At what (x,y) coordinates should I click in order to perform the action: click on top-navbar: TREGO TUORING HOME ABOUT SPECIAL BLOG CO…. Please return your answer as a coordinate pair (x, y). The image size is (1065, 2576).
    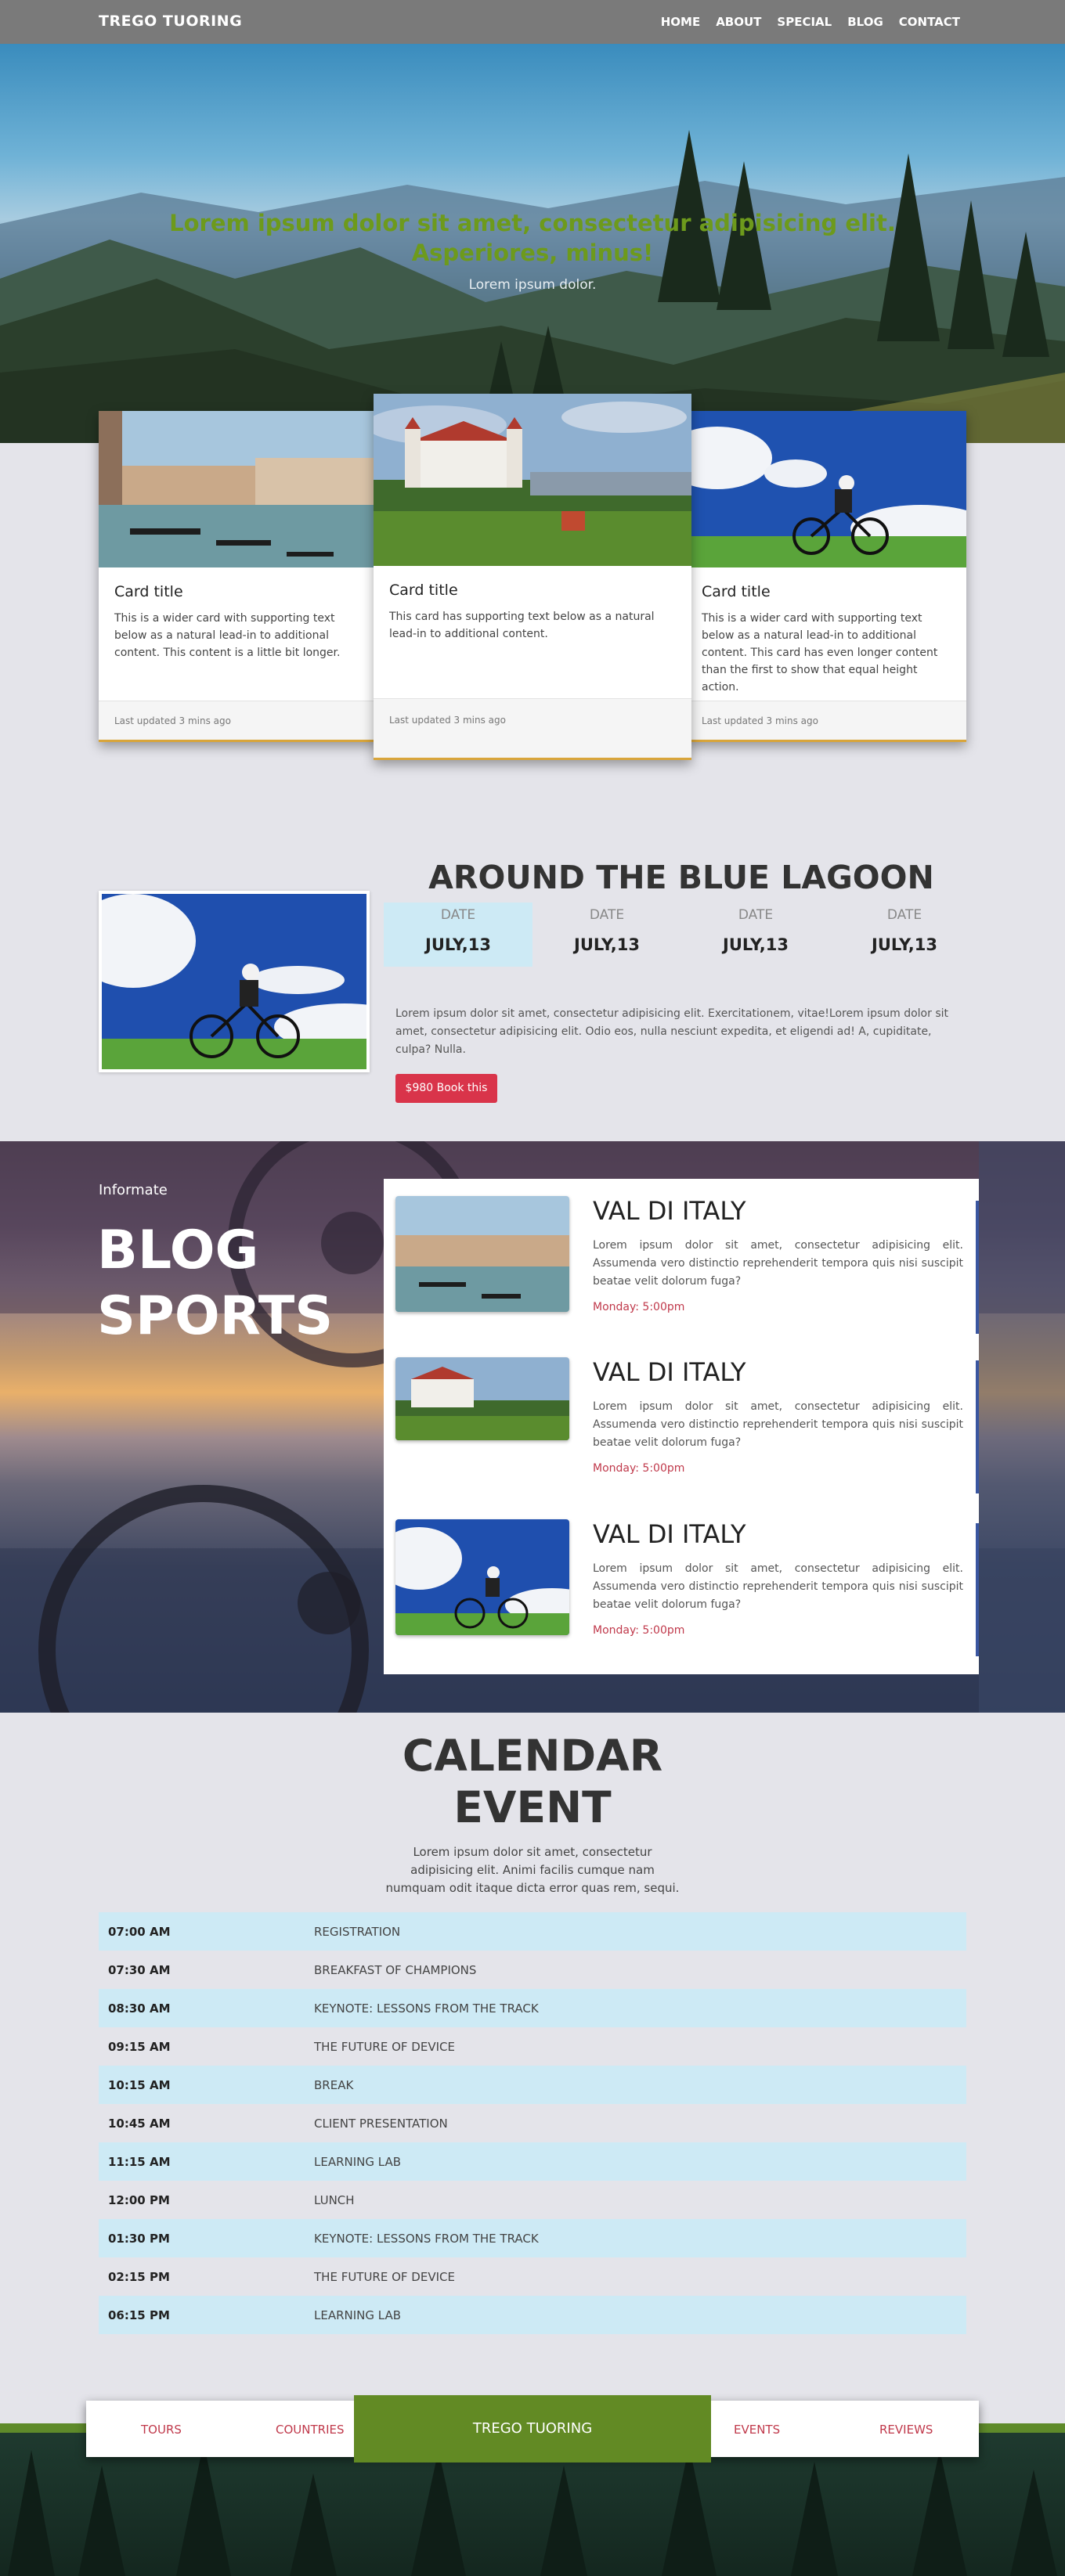
    Looking at the image, I should click on (532, 22).